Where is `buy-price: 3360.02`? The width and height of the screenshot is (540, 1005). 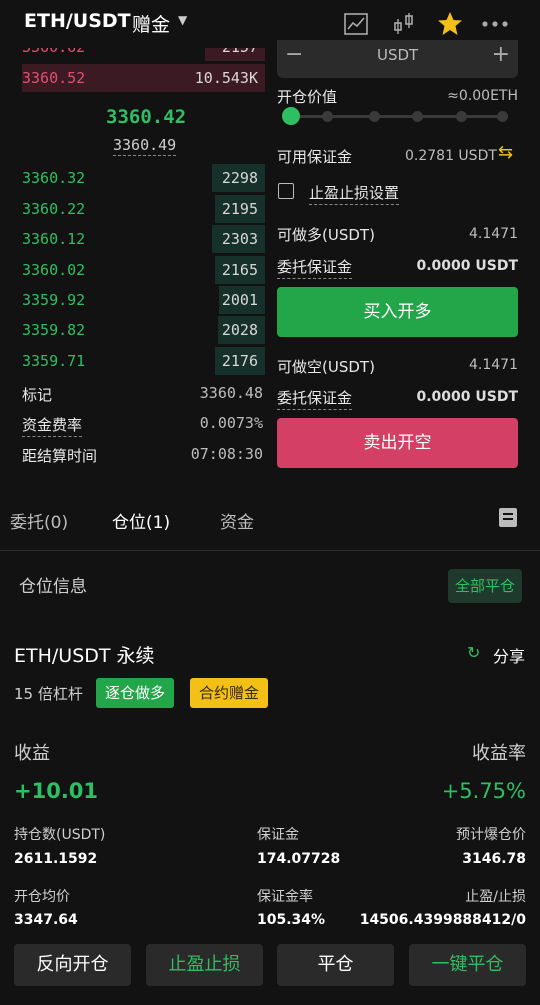
buy-price: 3360.02 is located at coordinates (54, 270).